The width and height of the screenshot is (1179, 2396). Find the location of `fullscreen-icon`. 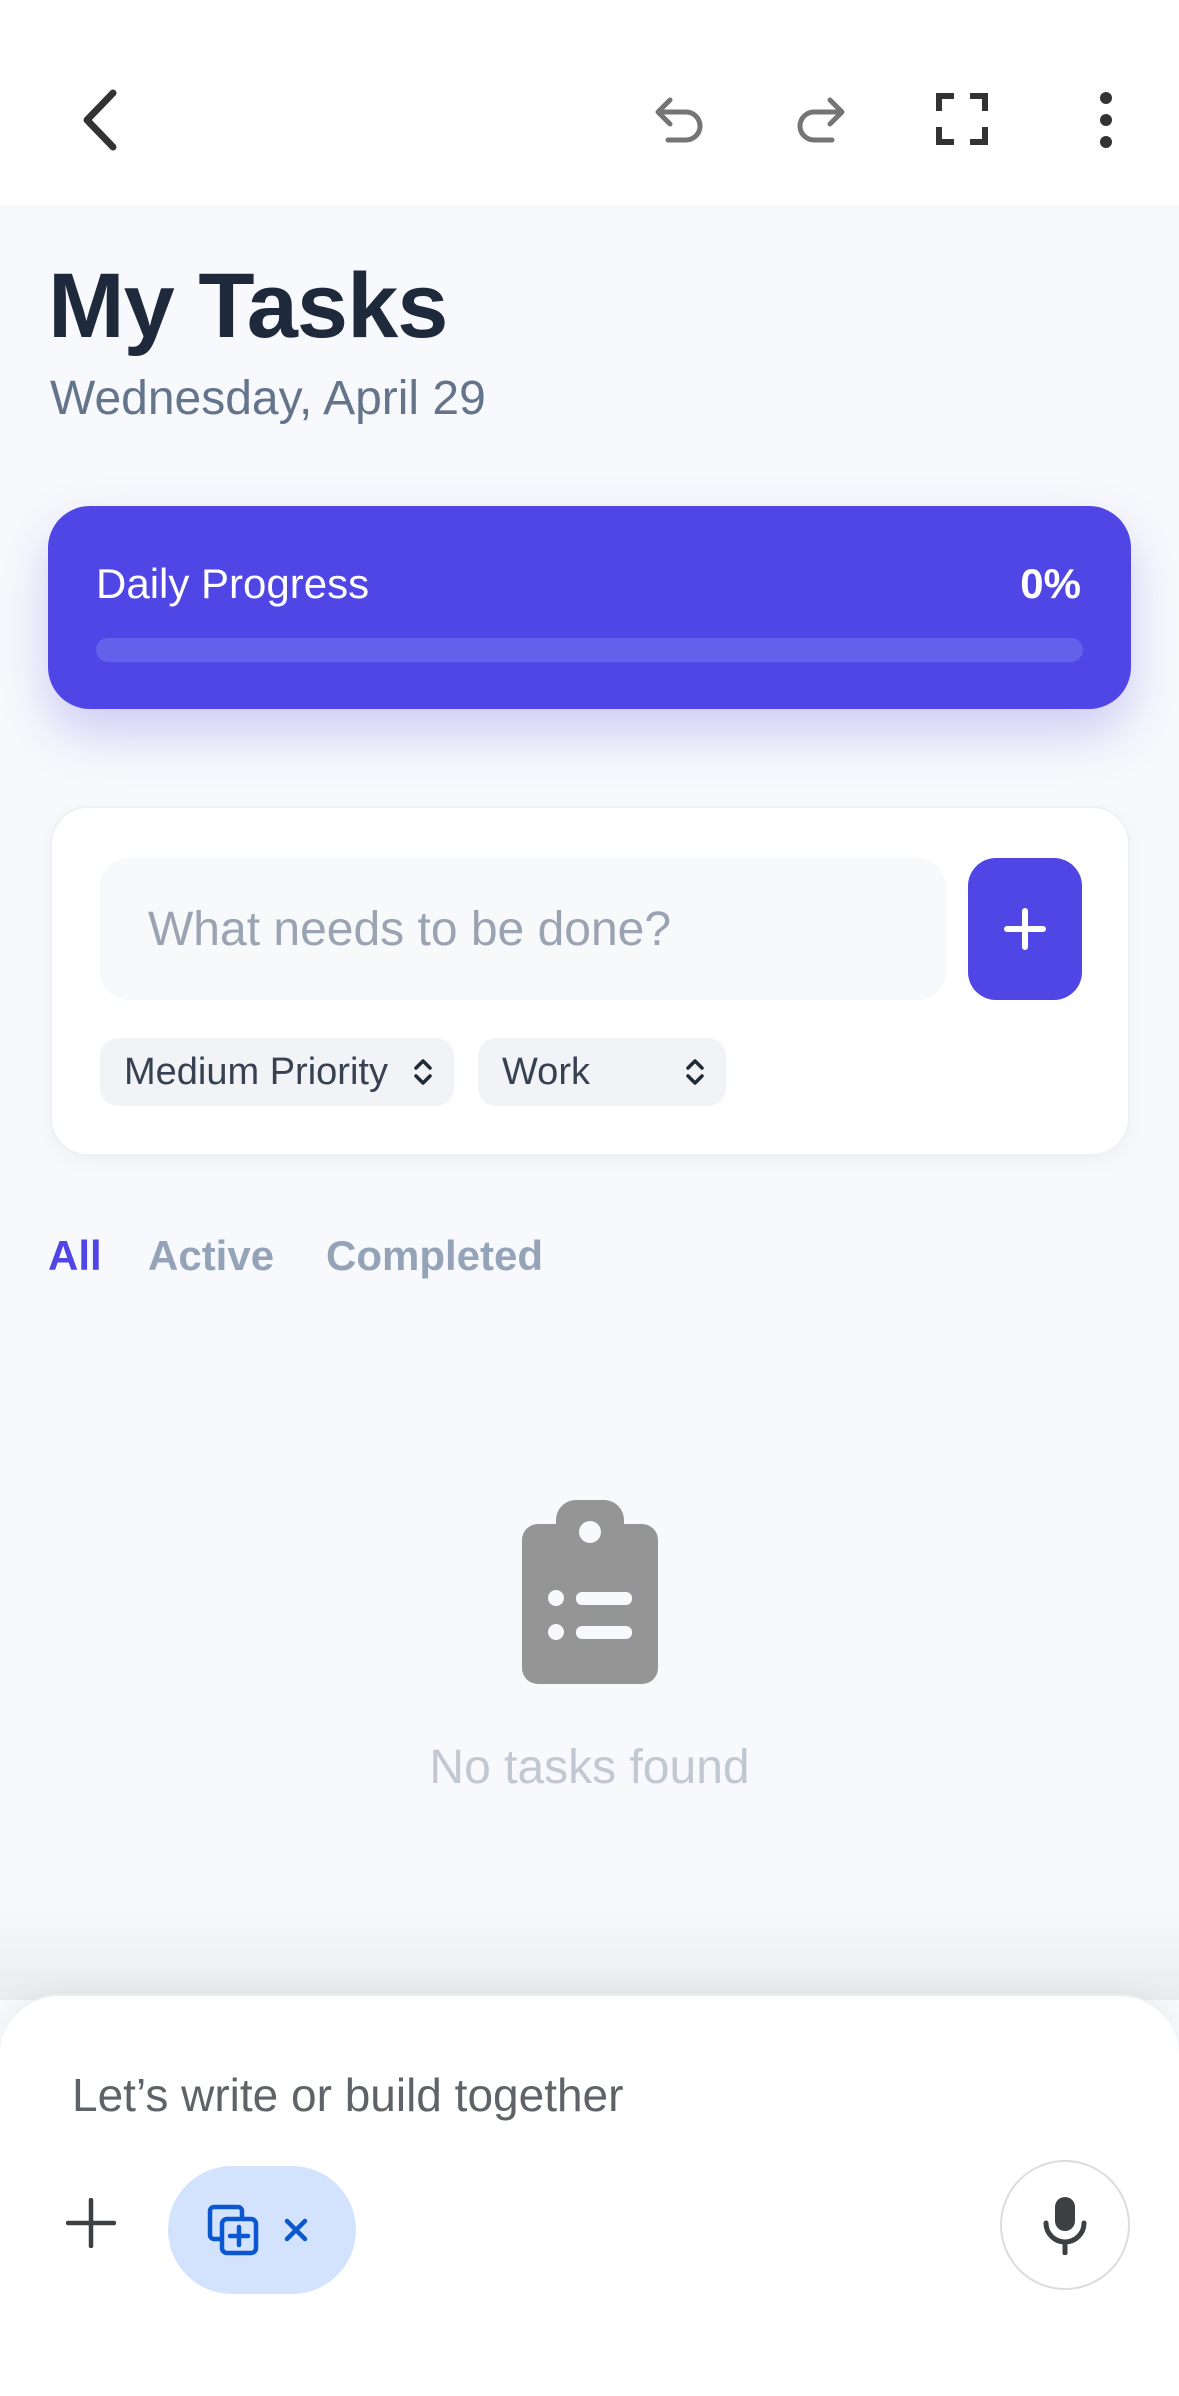

fullscreen-icon is located at coordinates (962, 119).